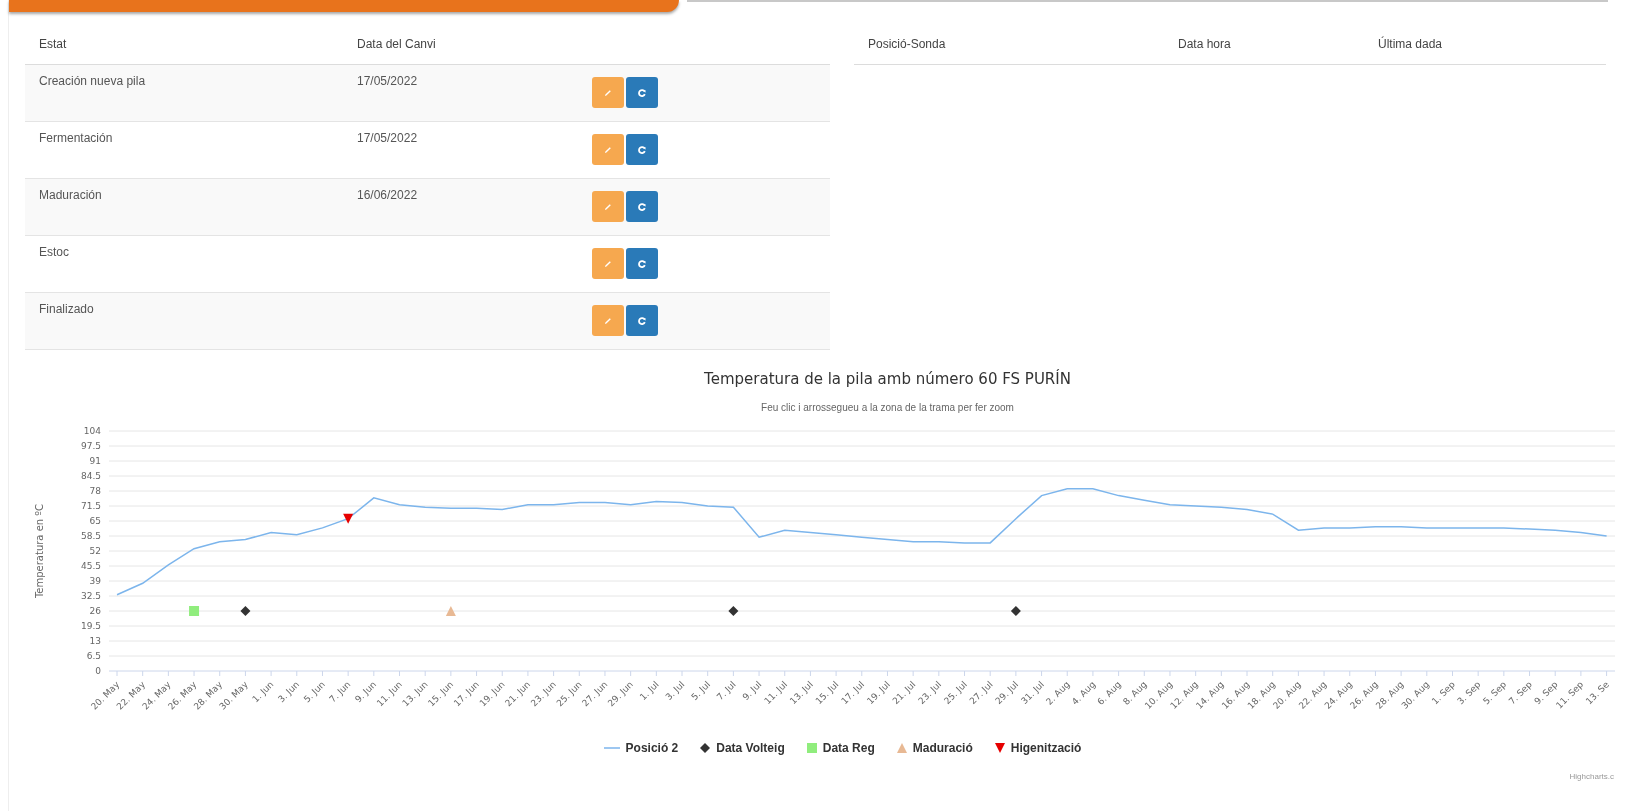 This screenshot has width=1626, height=811. I want to click on legend-item: Data Reg, so click(840, 748).